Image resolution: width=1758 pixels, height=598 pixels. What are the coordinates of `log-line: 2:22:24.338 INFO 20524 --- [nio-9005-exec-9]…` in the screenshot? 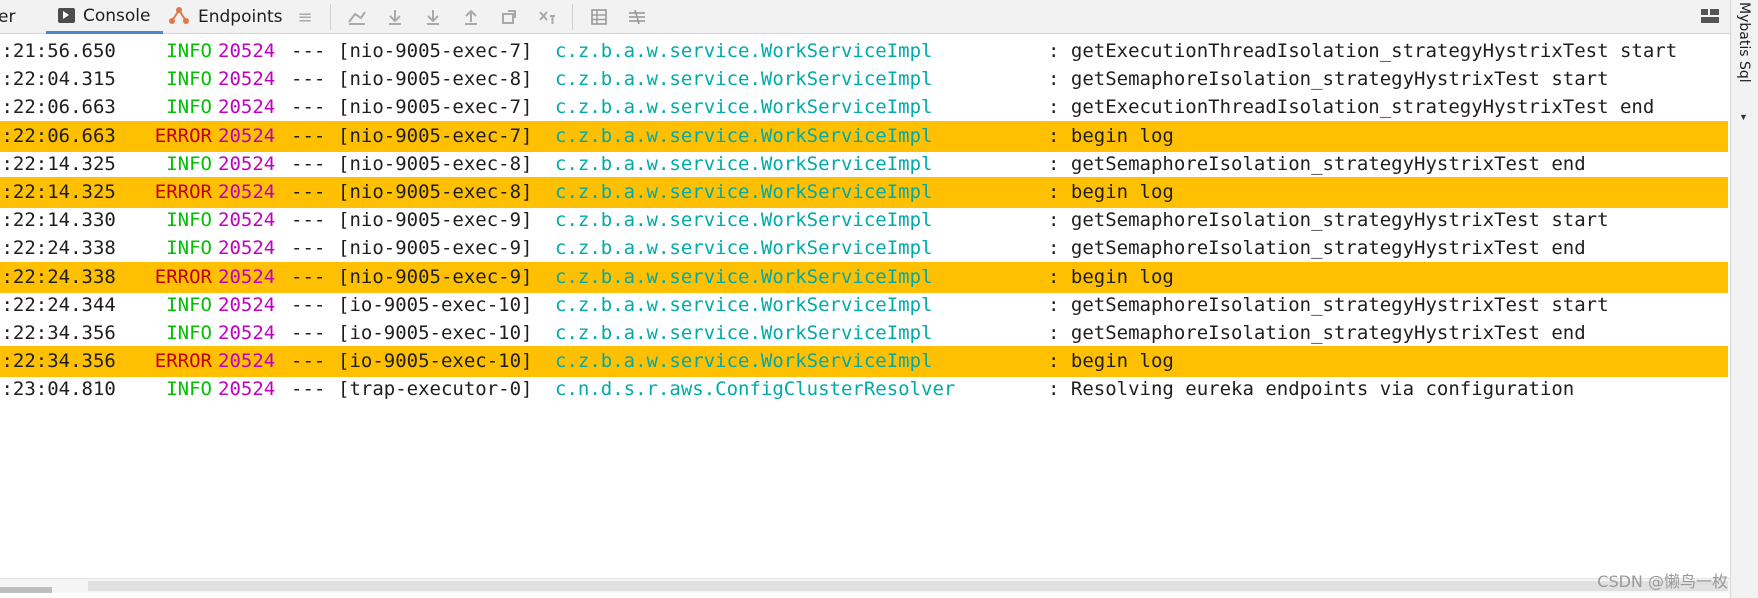 It's located at (864, 248).